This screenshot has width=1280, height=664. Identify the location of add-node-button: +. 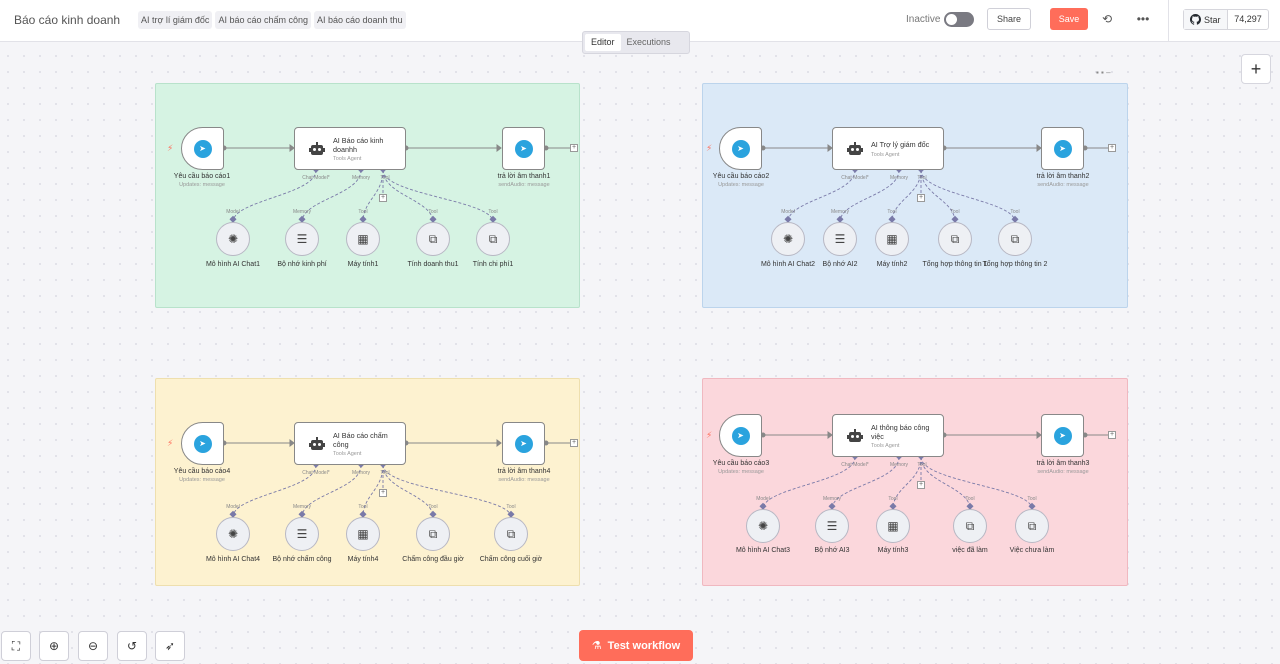
(1256, 69).